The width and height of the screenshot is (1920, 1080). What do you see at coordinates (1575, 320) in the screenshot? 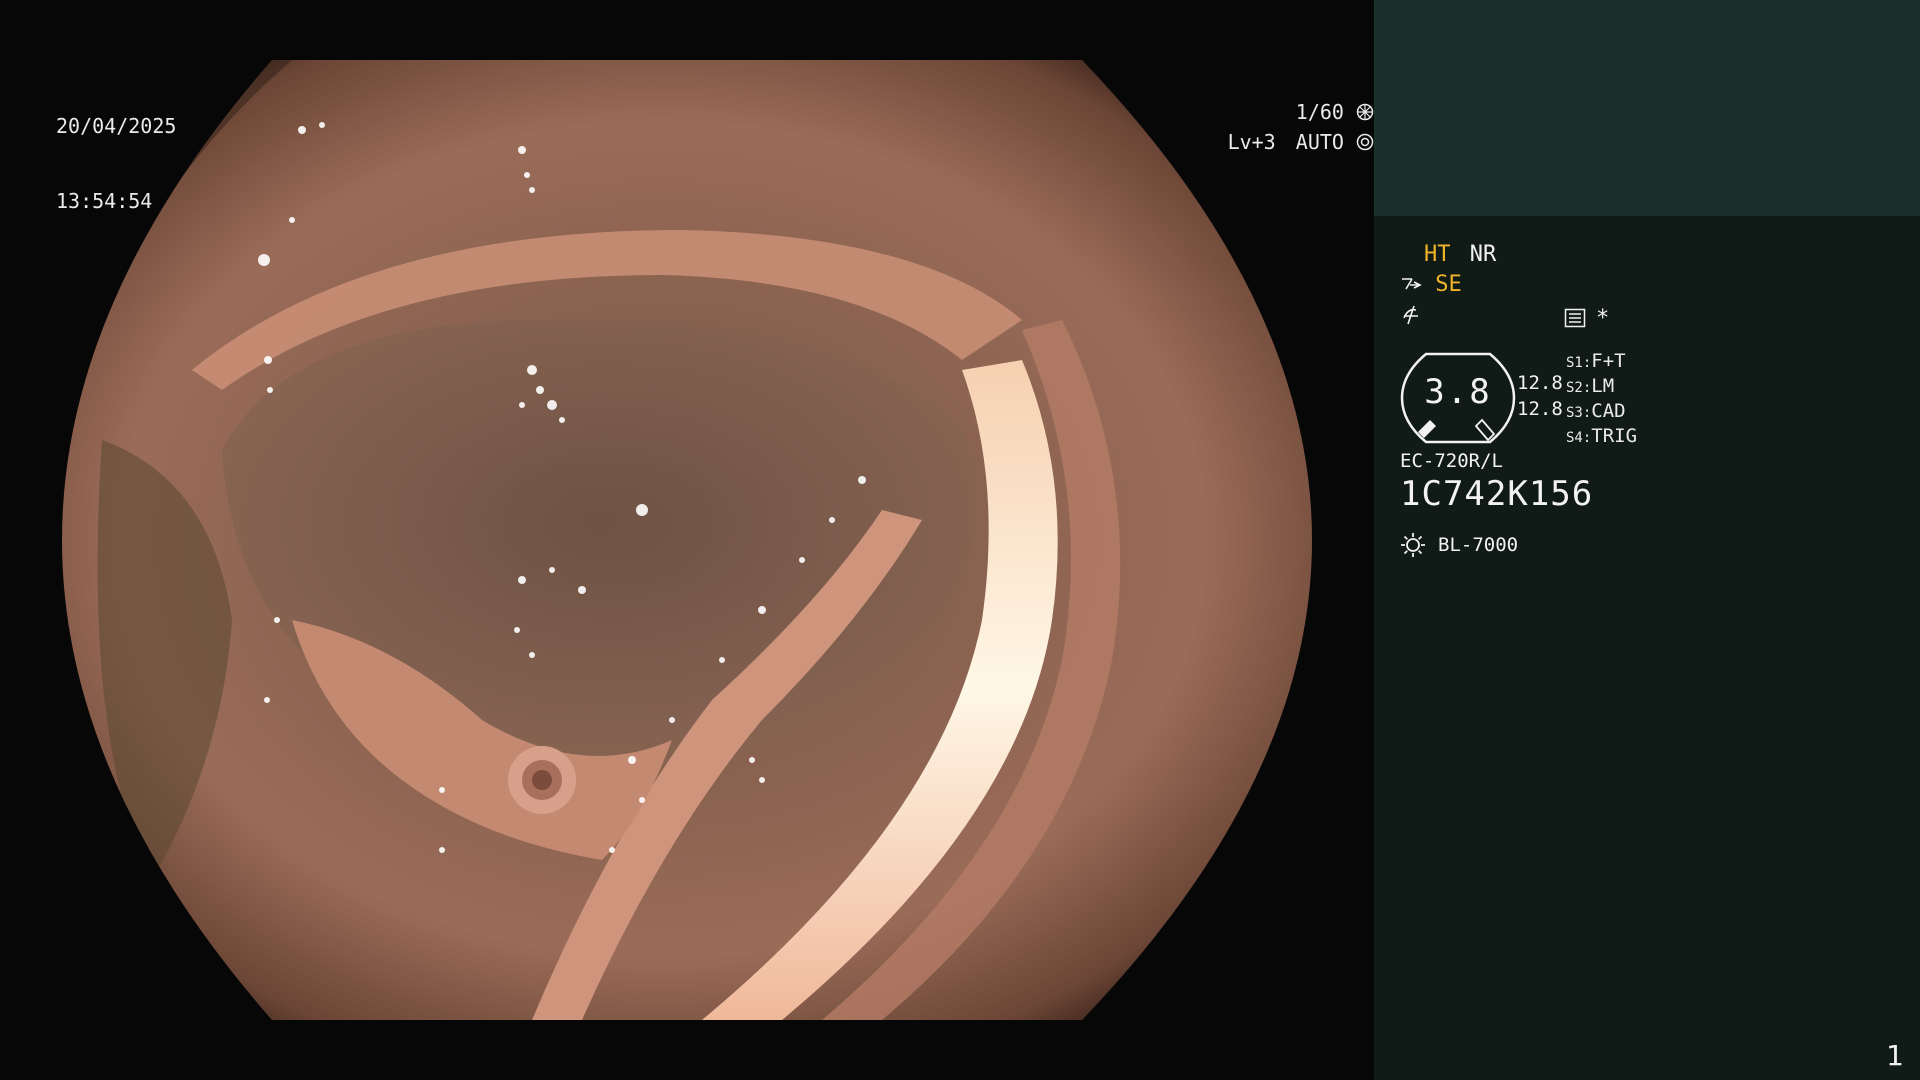
I see `menu-icon` at bounding box center [1575, 320].